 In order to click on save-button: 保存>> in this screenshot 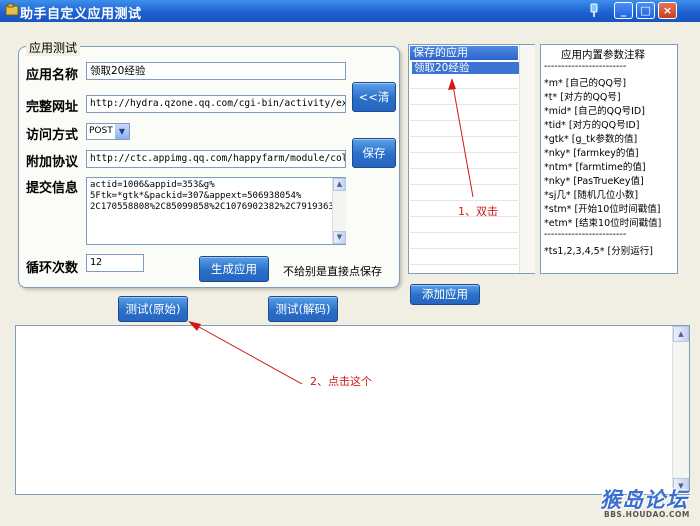, I will do `click(374, 163)`.